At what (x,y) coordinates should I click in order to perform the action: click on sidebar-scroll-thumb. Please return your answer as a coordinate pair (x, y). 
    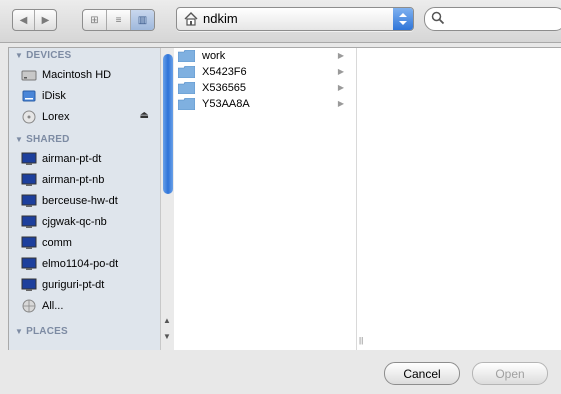
    Looking at the image, I should click on (168, 124).